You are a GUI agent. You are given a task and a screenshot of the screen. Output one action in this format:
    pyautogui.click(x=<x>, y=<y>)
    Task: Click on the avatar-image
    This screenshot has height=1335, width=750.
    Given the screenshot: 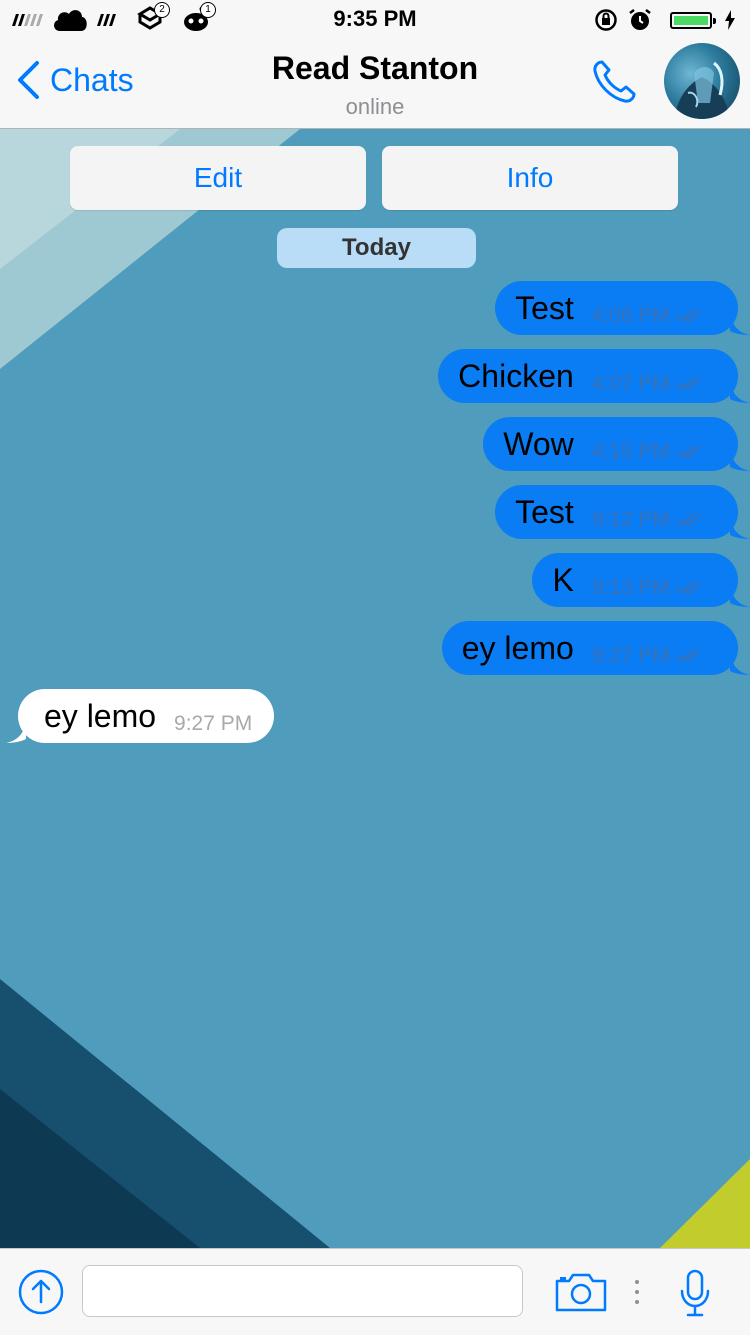 What is the action you would take?
    pyautogui.click(x=702, y=90)
    